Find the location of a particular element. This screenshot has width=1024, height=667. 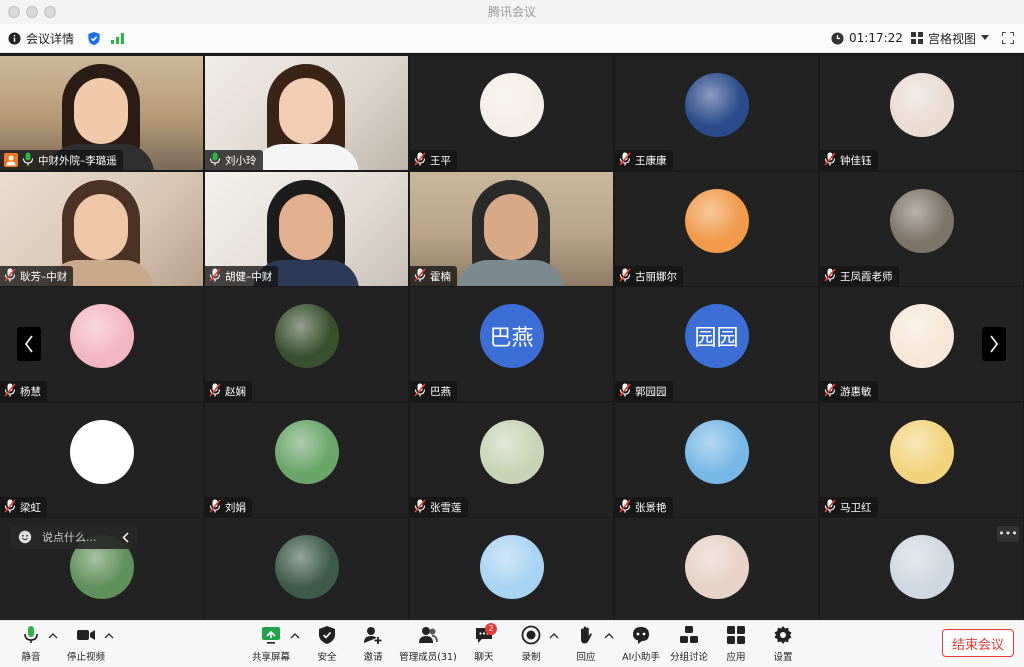

reaction-button: 回应 is located at coordinates (586, 645).